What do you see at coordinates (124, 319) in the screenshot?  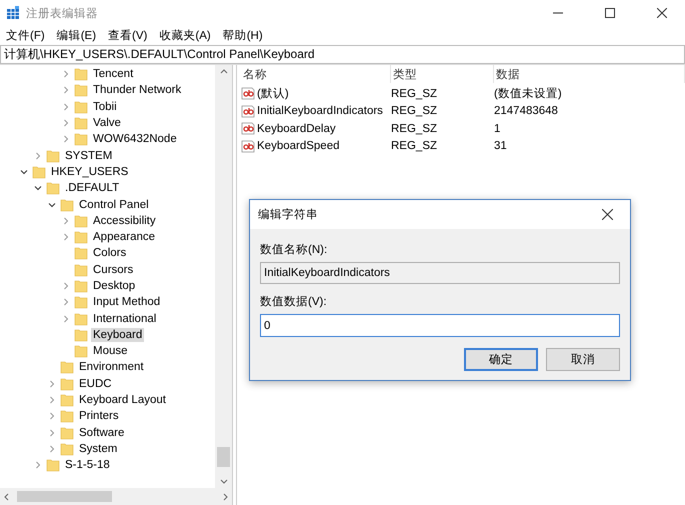 I see `tree-item: International` at bounding box center [124, 319].